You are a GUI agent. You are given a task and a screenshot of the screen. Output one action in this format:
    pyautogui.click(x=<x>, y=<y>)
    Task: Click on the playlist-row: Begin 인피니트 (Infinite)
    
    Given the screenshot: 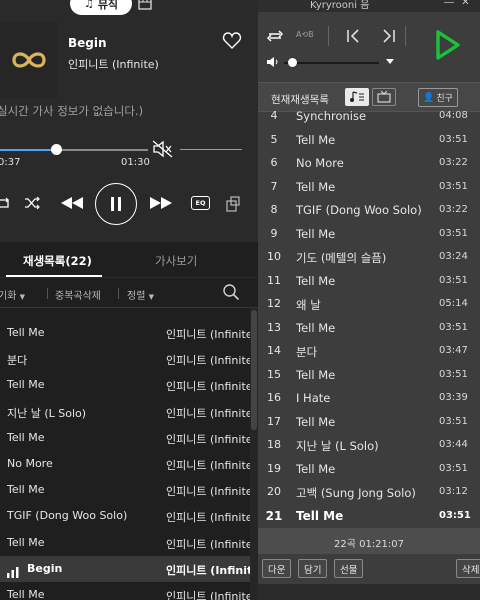 What is the action you would take?
    pyautogui.click(x=129, y=568)
    